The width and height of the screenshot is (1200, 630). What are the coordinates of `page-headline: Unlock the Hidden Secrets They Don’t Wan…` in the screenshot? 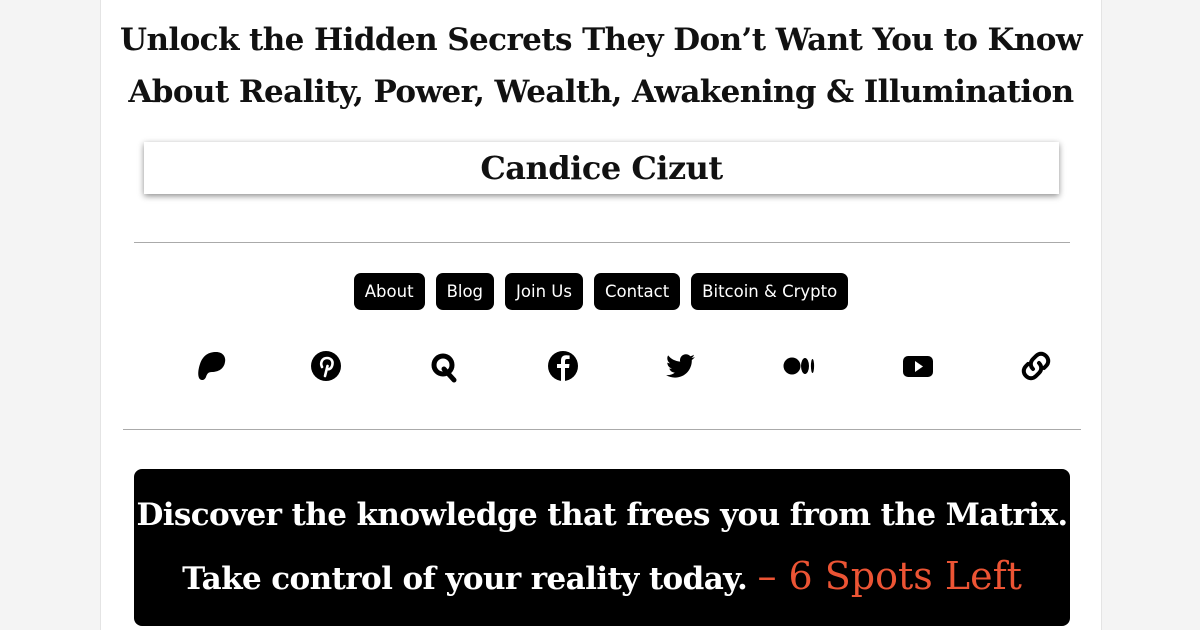 It's located at (601, 66).